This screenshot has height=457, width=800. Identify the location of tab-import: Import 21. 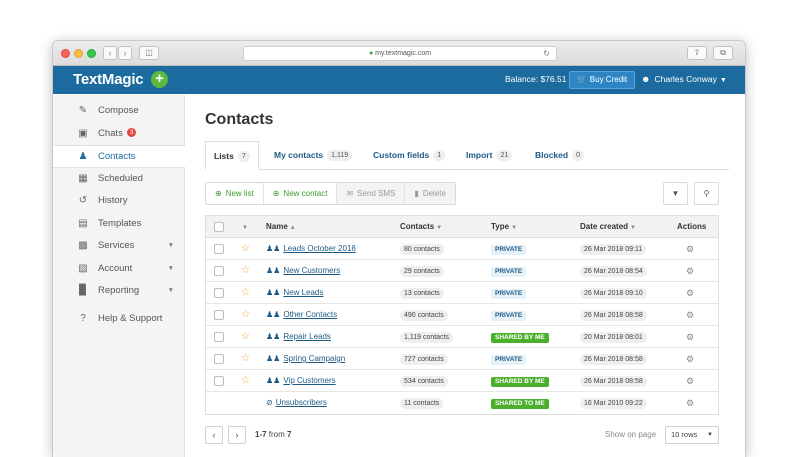
(489, 155).